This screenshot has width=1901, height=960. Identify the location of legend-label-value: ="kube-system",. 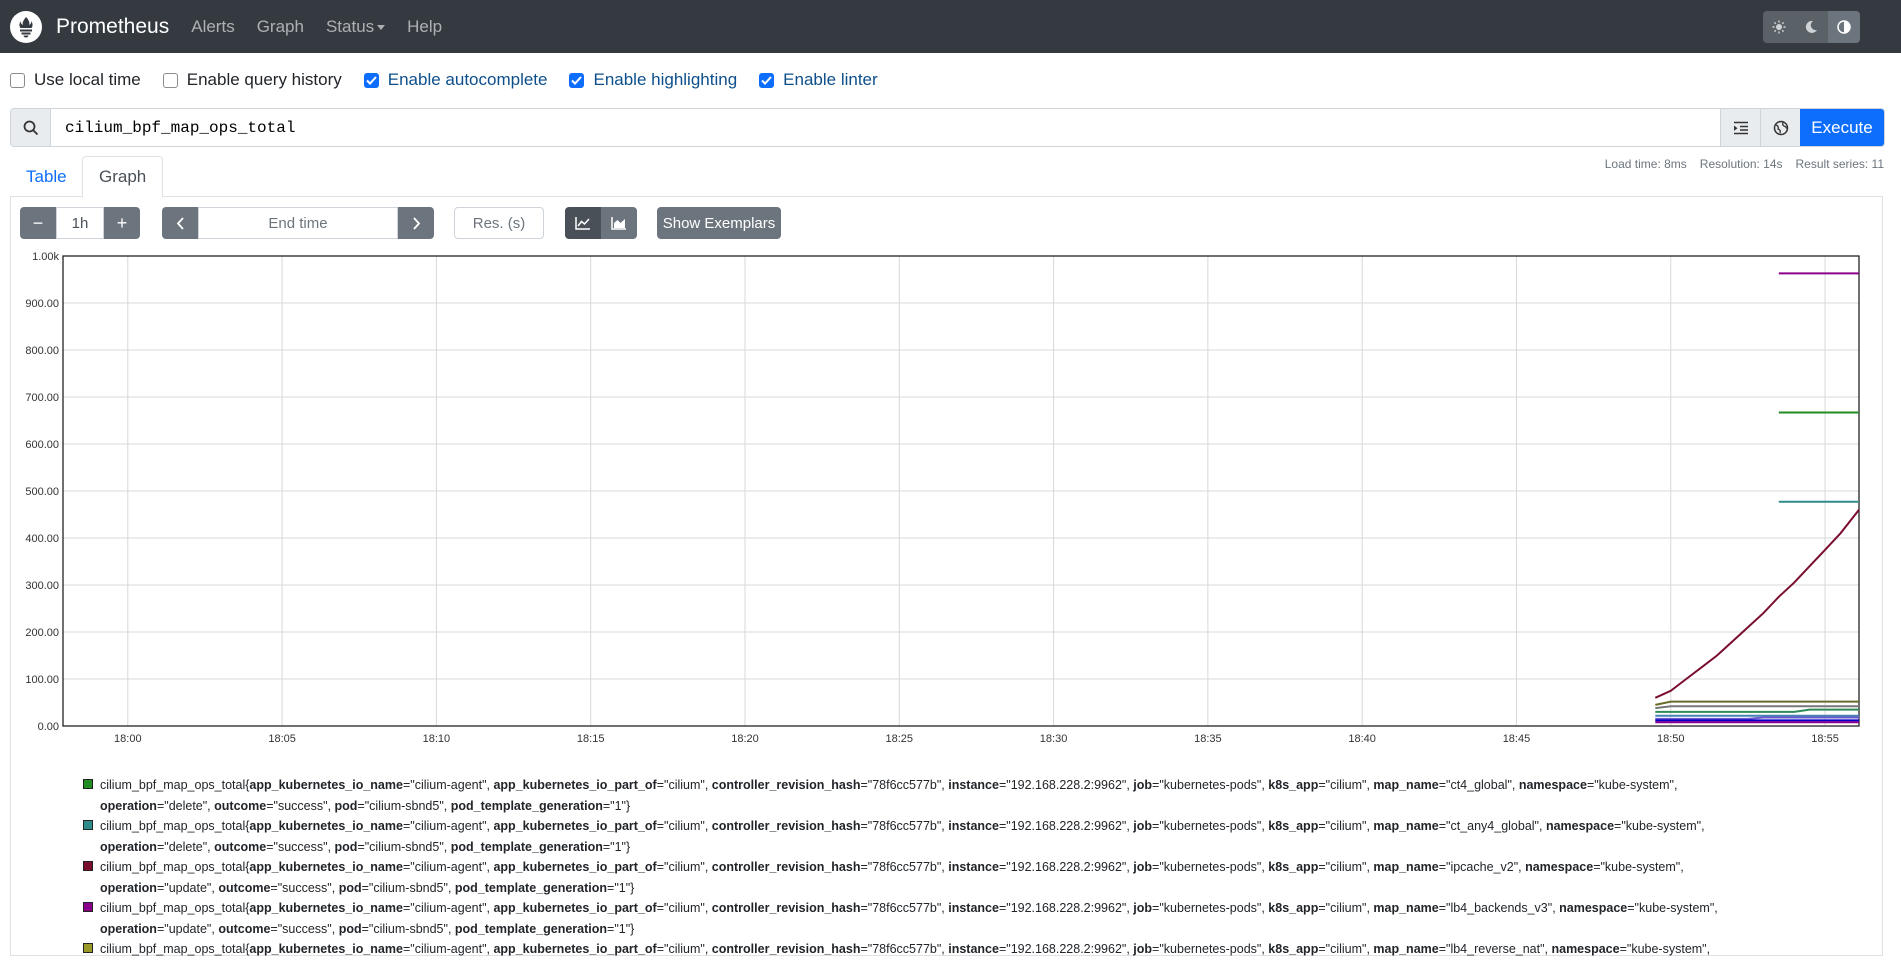
(1632, 785).